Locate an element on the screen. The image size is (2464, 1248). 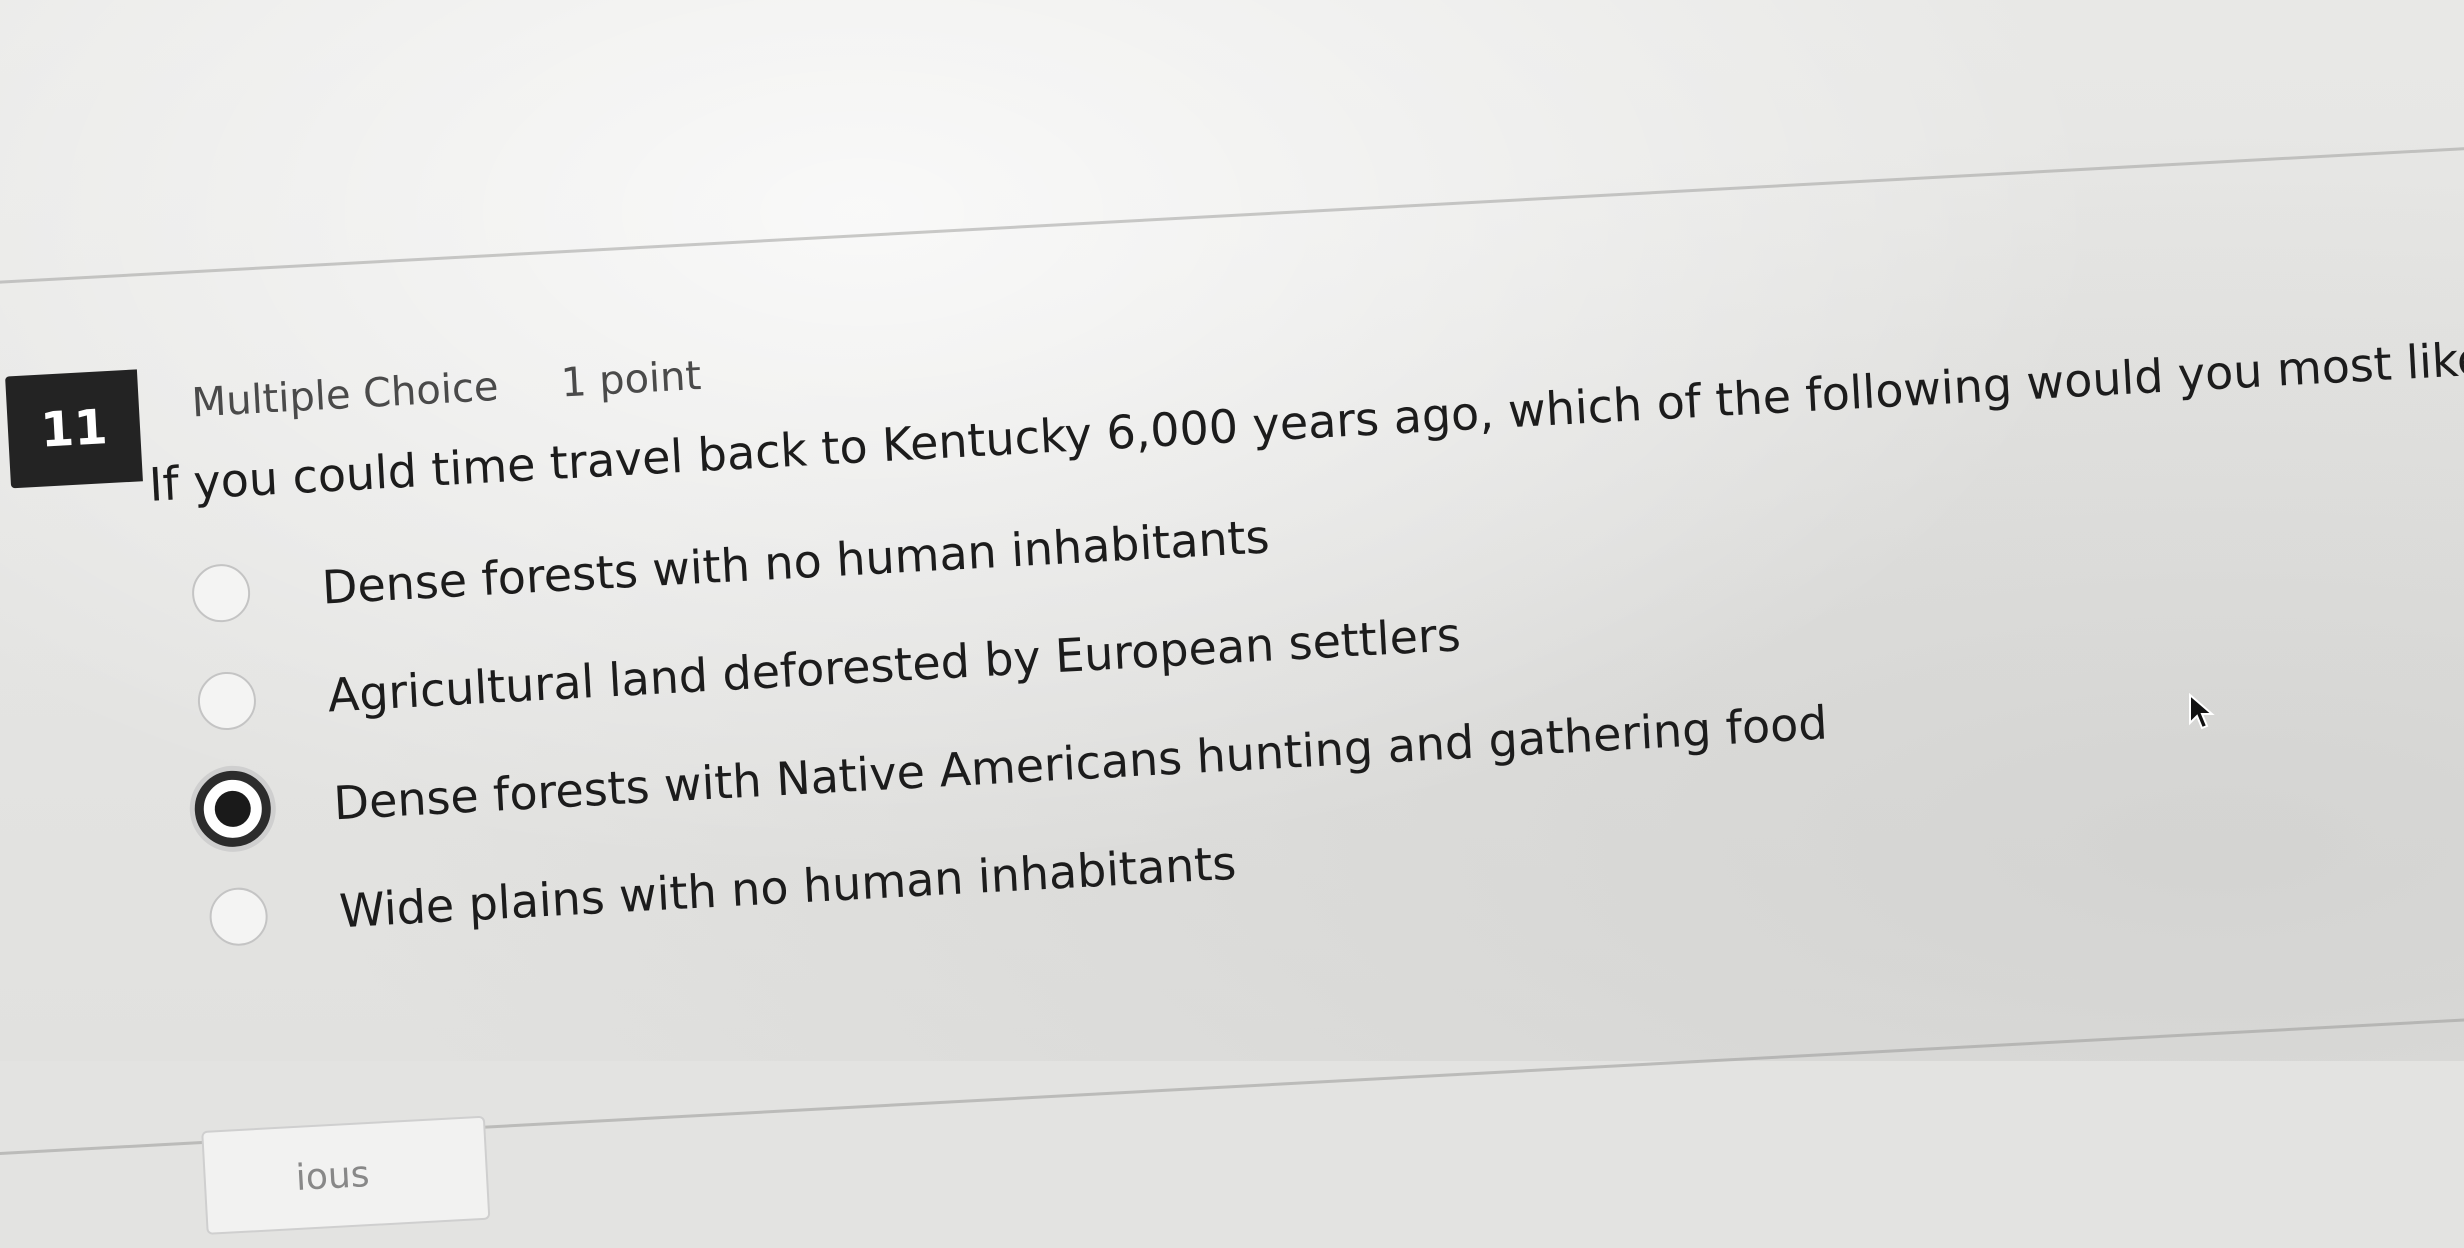
previous-button: ious is located at coordinates (346, 1175).